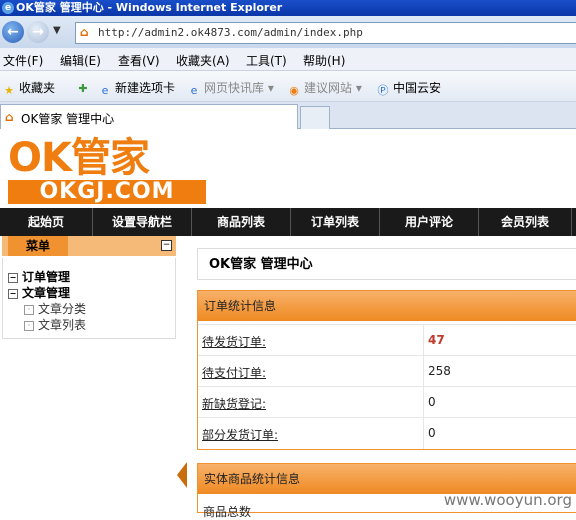 Image resolution: width=576 pixels, height=520 pixels. Describe the element at coordinates (230, 32) in the screenshot. I see `address-url: http://admin2.ok4873.com/admin/index.php` at that location.